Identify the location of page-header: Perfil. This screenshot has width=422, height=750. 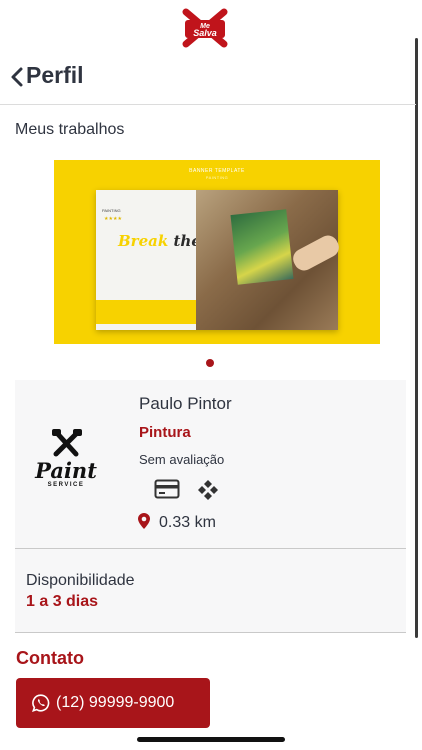
(208, 78).